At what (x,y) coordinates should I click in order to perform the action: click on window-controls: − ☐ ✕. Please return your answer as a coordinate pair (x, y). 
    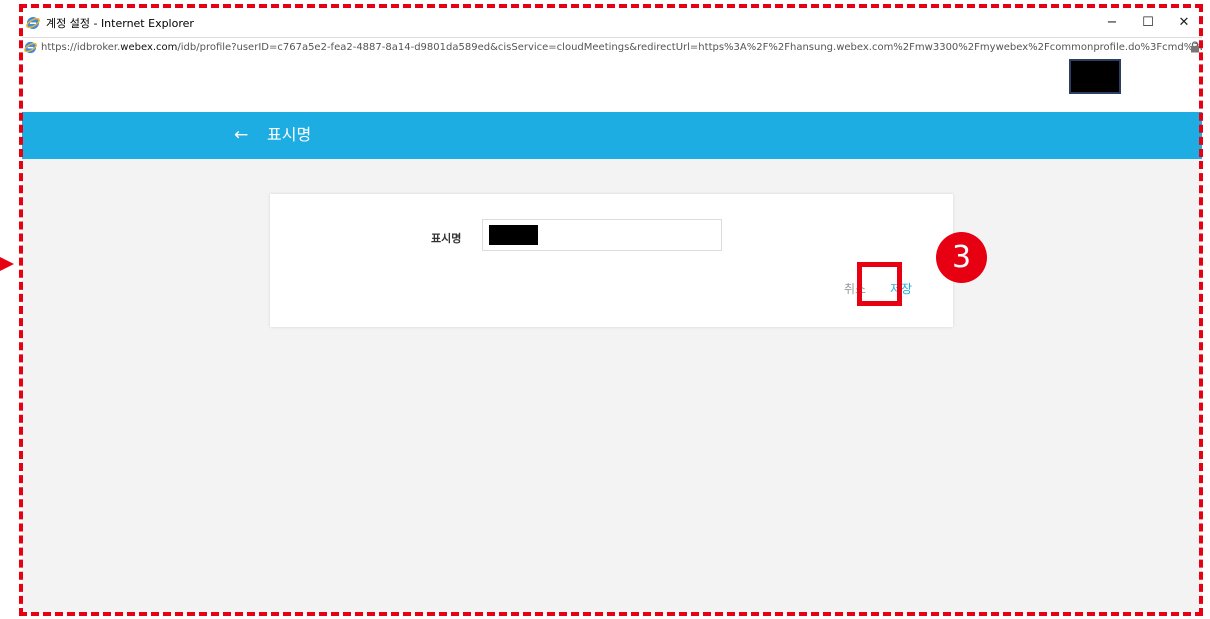
    Looking at the image, I should click on (1148, 22).